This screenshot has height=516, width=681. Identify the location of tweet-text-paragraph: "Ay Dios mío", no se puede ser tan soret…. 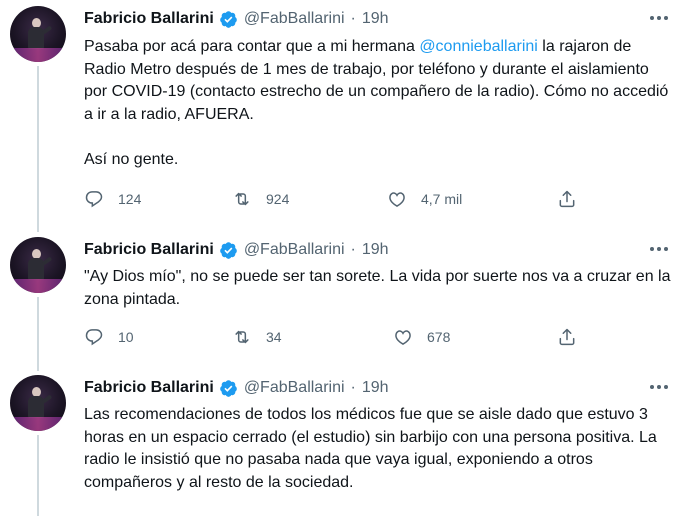
(377, 288).